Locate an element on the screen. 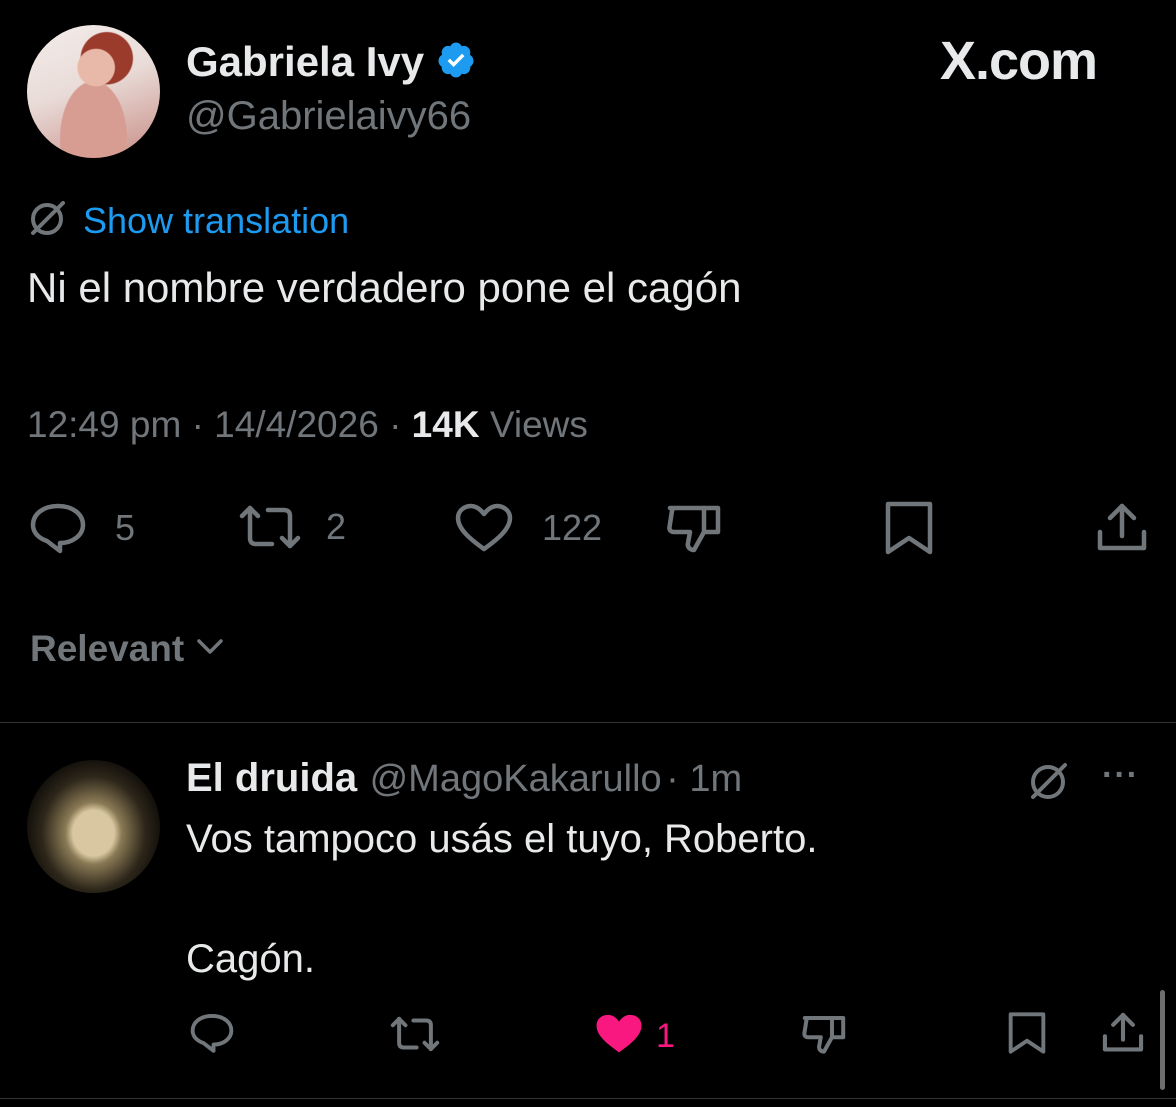  reply-header: El druida @MagoKakarullo · 1m is located at coordinates (464, 778).